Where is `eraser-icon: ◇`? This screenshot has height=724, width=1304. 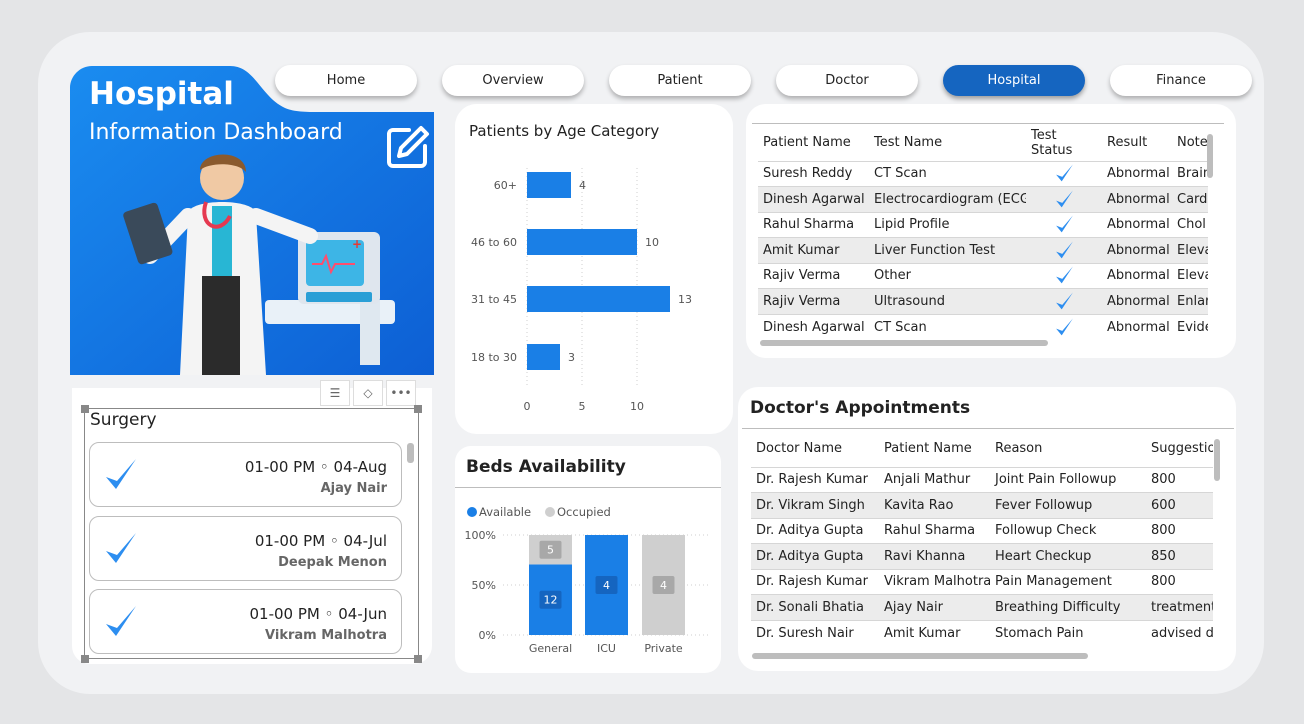
eraser-icon: ◇ is located at coordinates (368, 393).